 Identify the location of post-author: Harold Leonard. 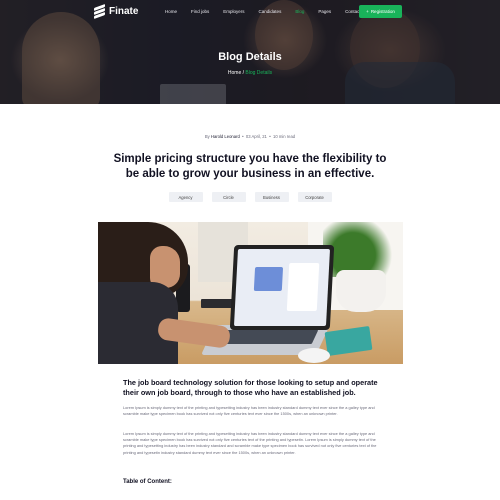
(225, 136).